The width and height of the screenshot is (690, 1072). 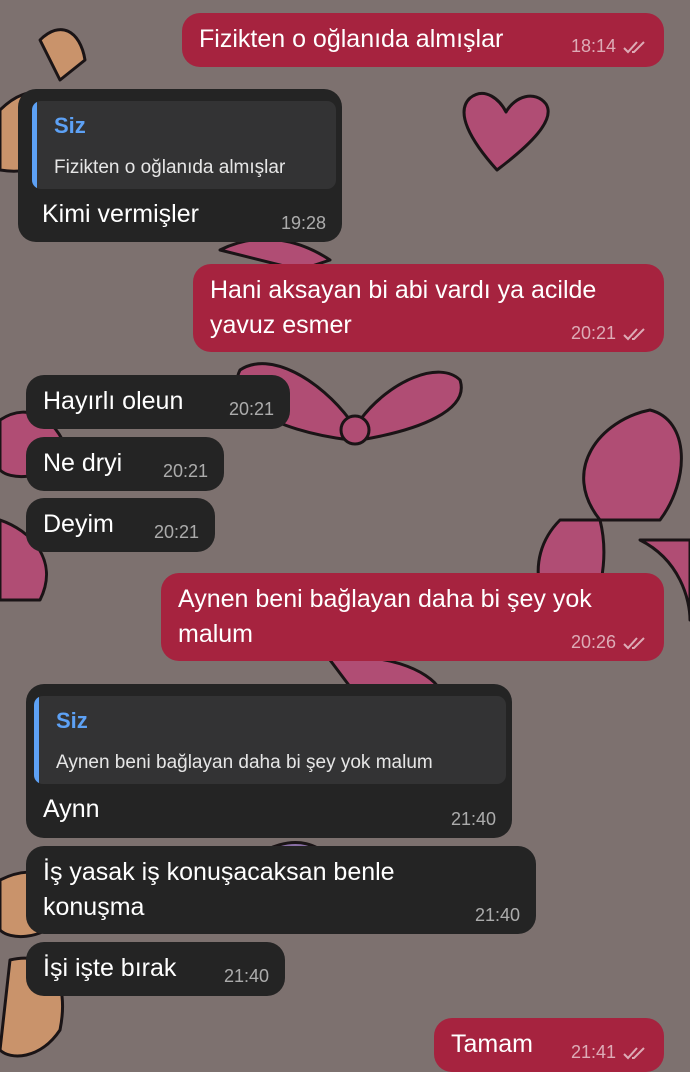 What do you see at coordinates (125, 464) in the screenshot?
I see `message-incoming: Ne dryi 20:21` at bounding box center [125, 464].